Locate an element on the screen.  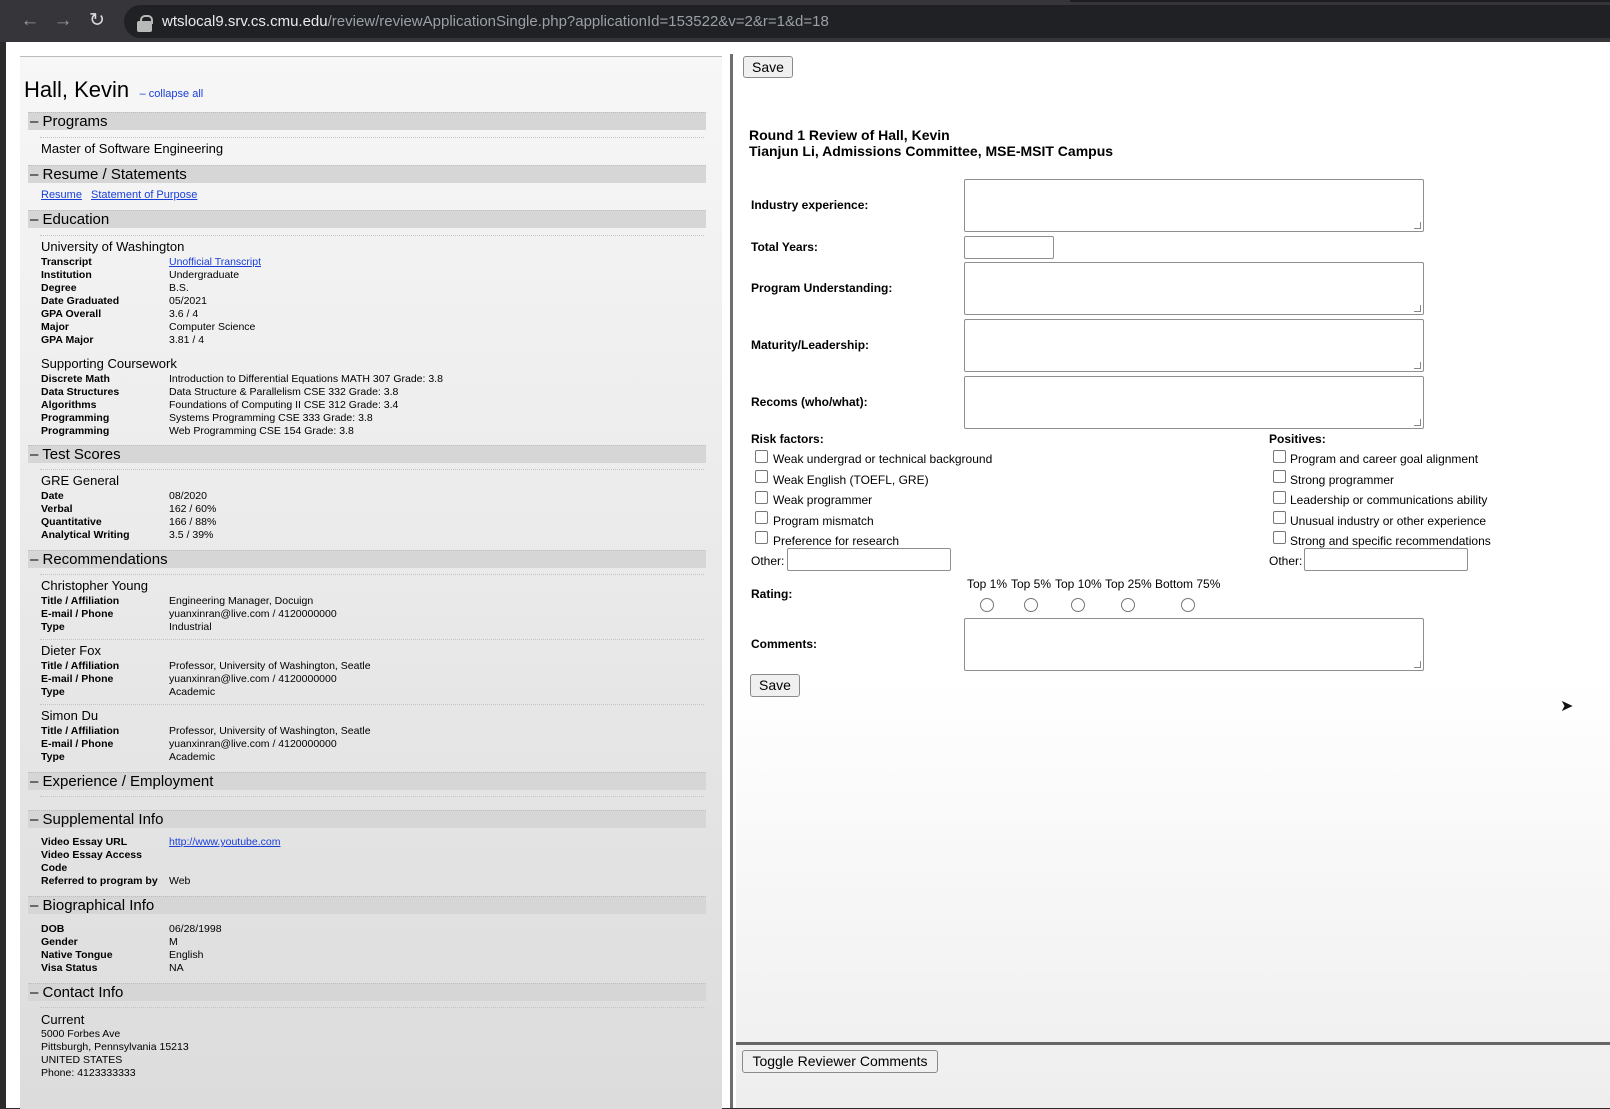
section-test-scores-header: – Test Scores is located at coordinates (367, 454).